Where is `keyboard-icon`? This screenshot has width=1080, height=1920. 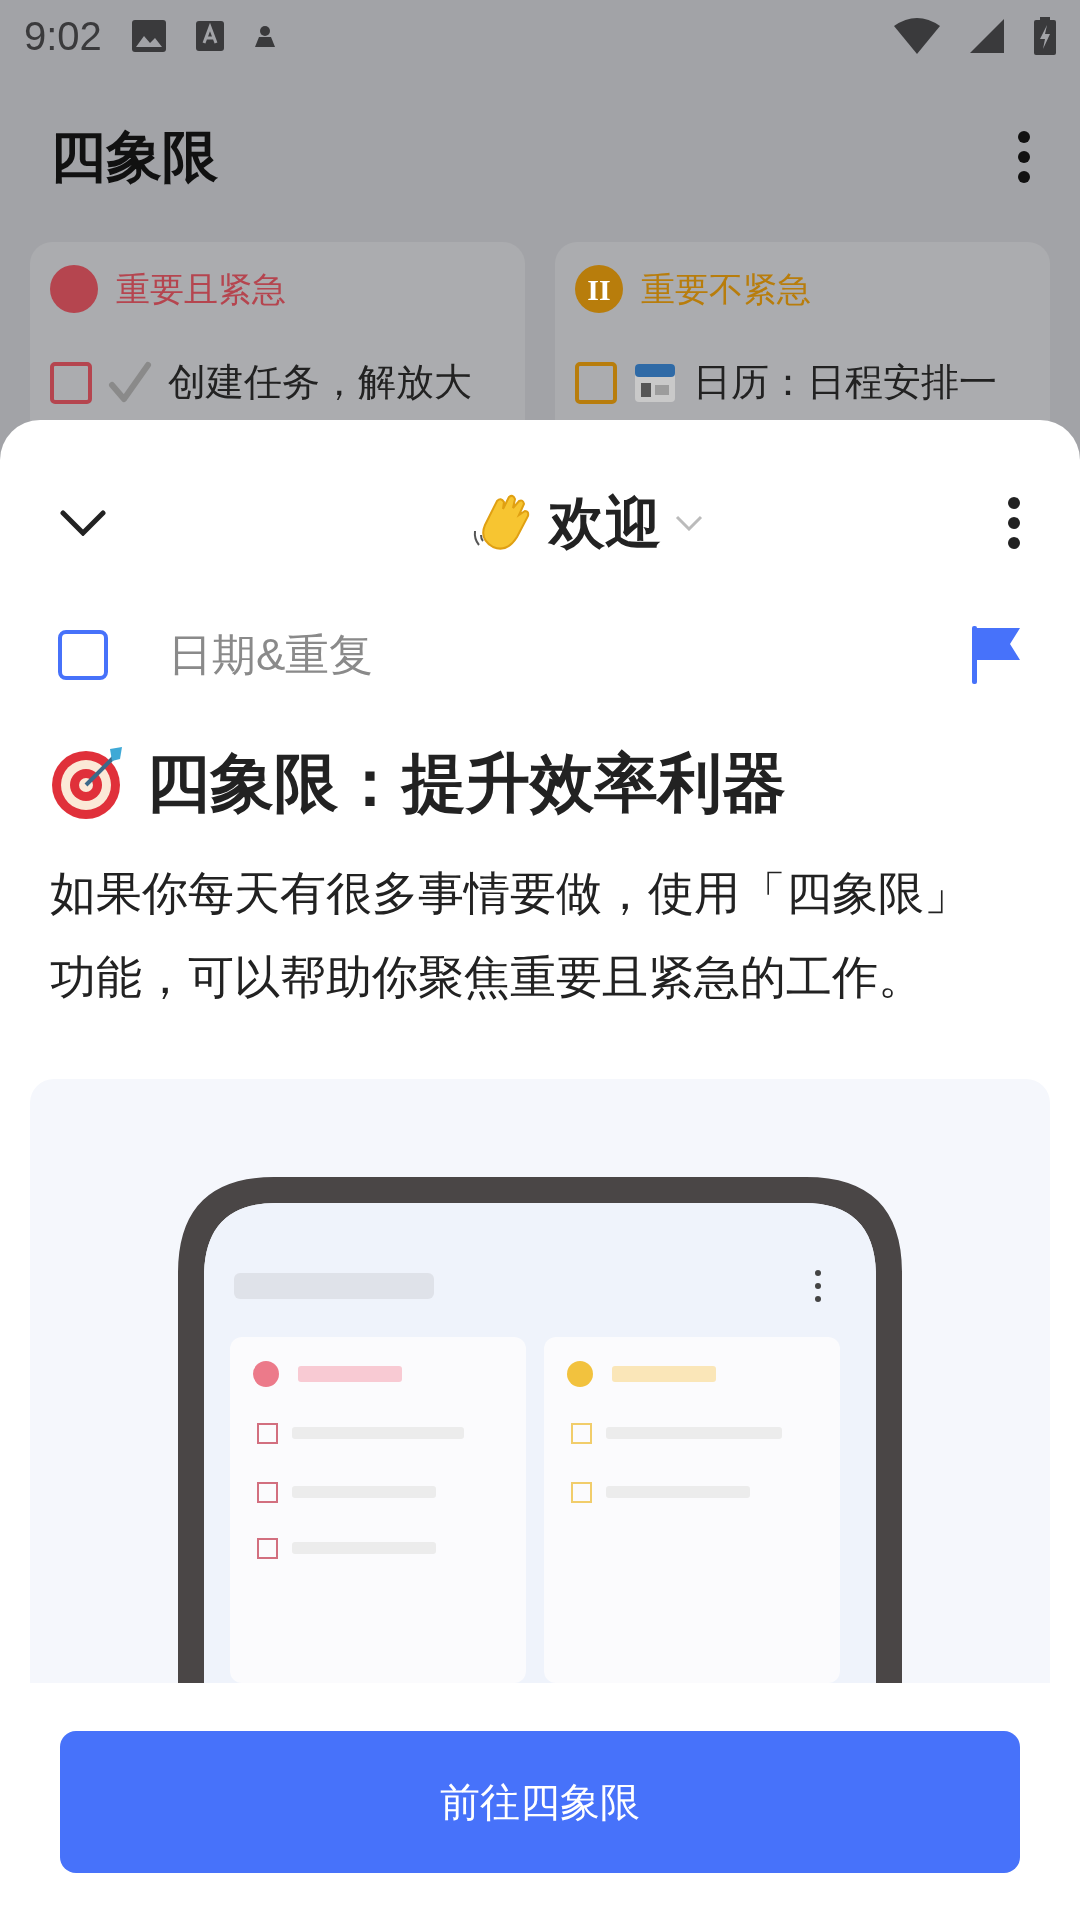 keyboard-icon is located at coordinates (209, 36).